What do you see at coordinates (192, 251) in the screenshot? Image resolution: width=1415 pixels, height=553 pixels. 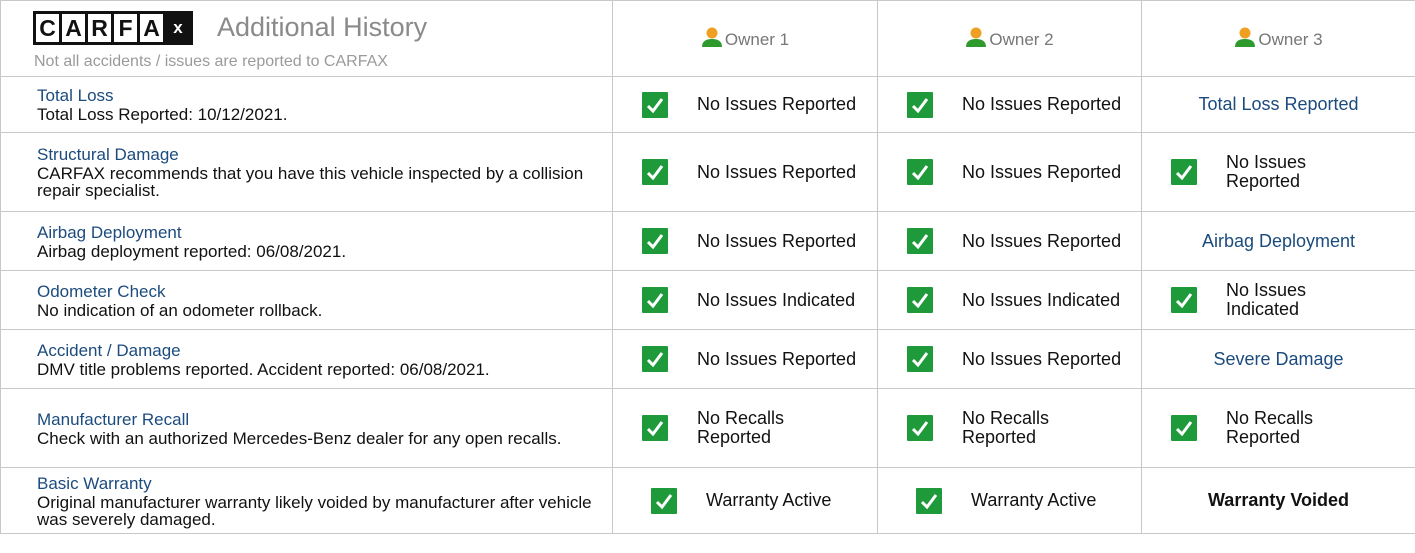 I see `row-description: Airbag deployment reported: 06/08/2021.` at bounding box center [192, 251].